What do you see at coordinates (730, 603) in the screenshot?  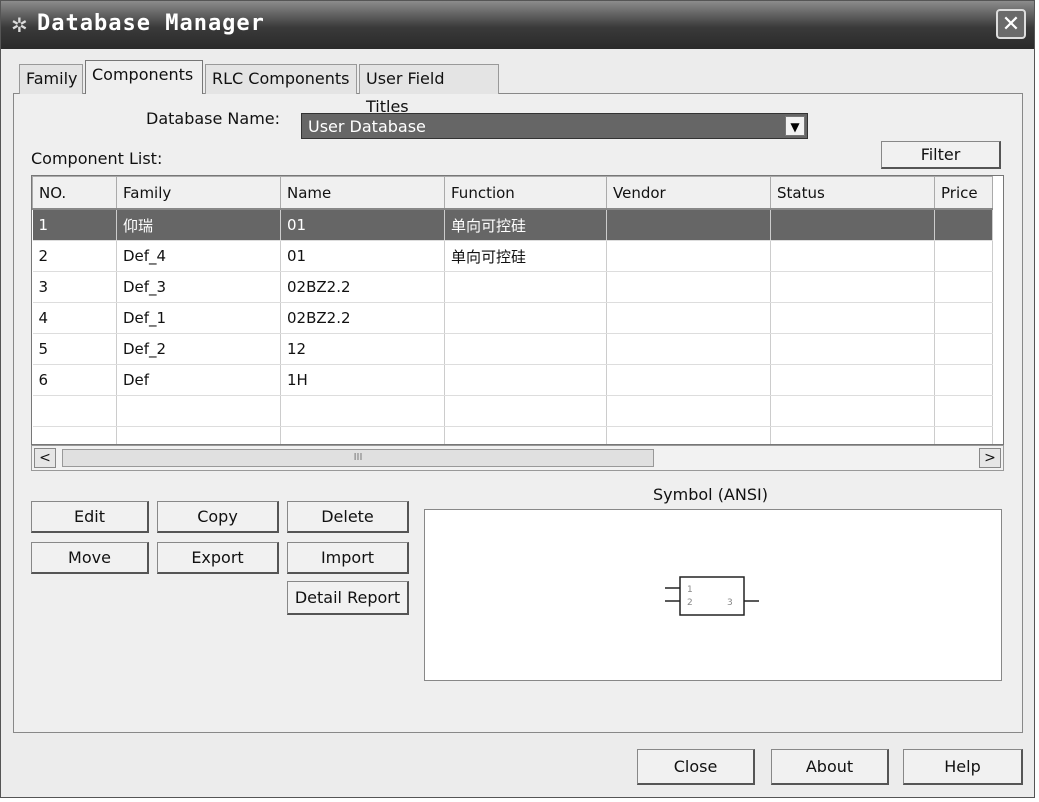 I see `pin-3-label: 3` at bounding box center [730, 603].